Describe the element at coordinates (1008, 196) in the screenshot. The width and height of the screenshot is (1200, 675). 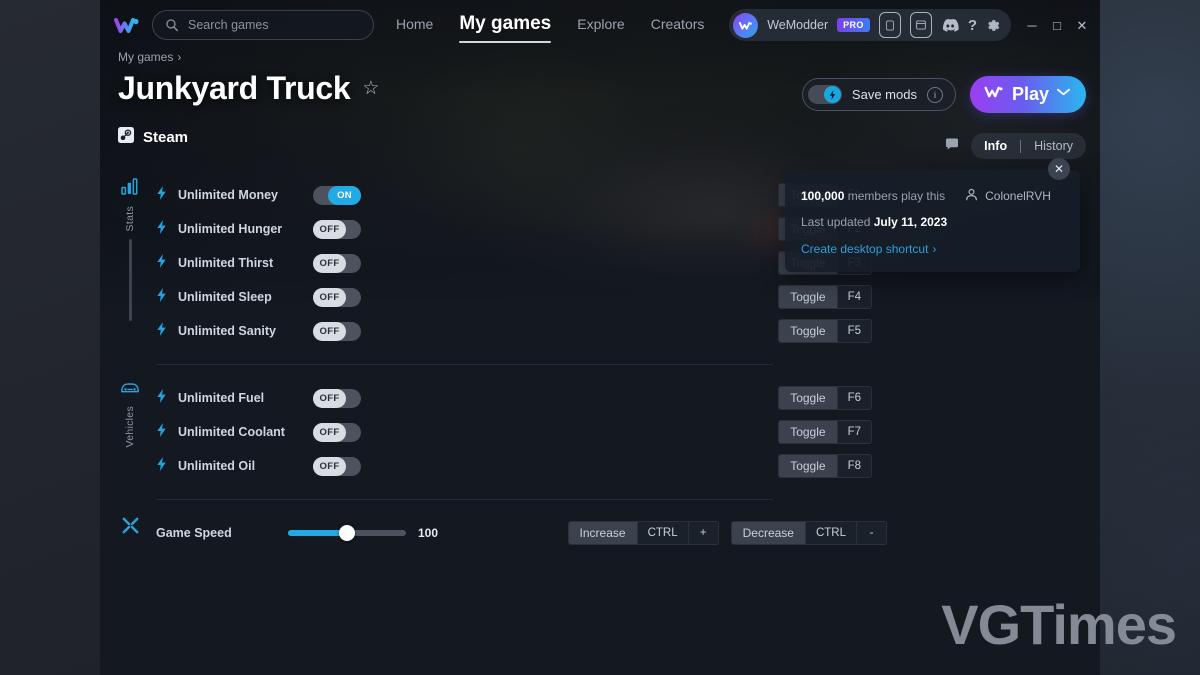
I see `popup-author: ColonelRVH` at that location.